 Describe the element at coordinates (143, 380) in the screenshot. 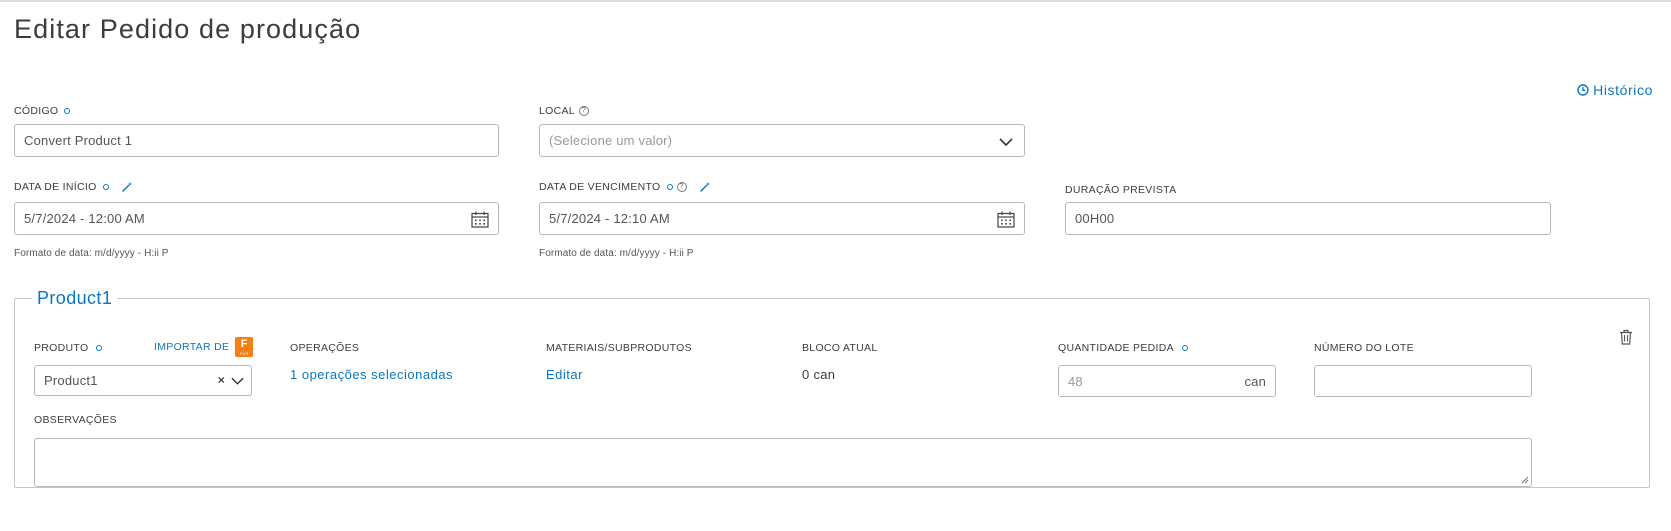

I see `produto-select: Product1 ×` at that location.